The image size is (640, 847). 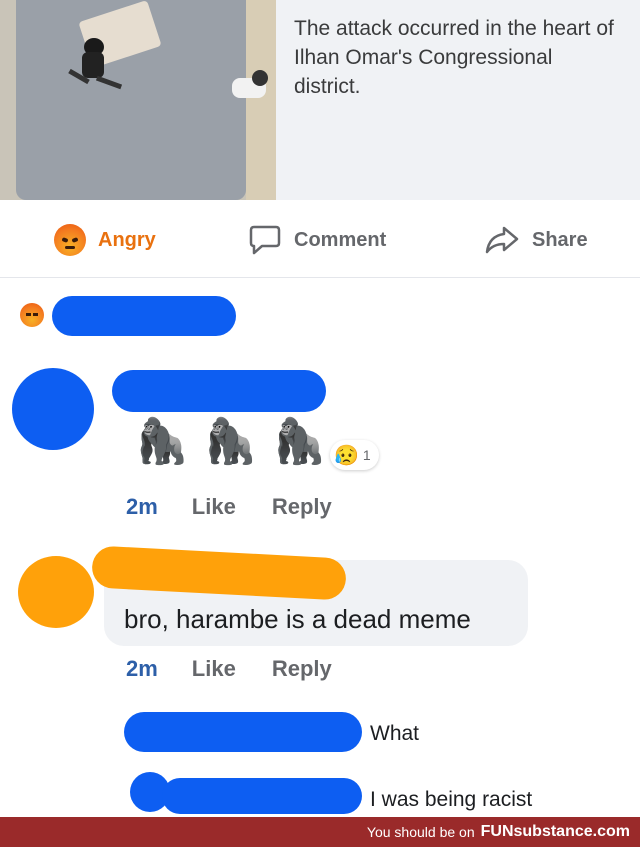 What do you see at coordinates (265, 240) in the screenshot?
I see `comment-bubble-icon` at bounding box center [265, 240].